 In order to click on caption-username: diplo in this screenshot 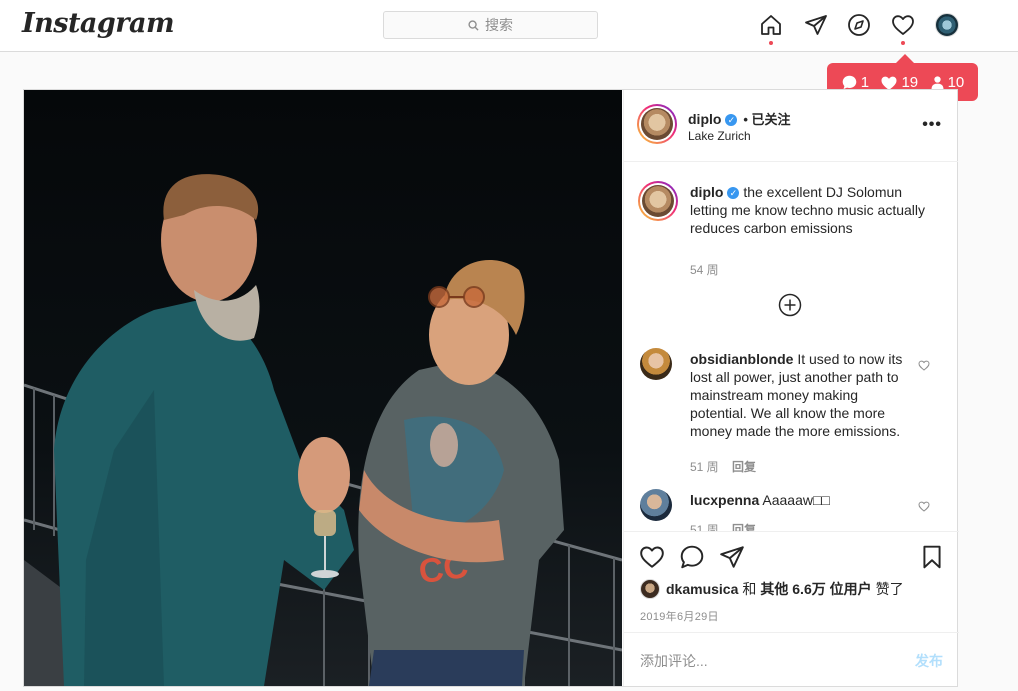, I will do `click(706, 192)`.